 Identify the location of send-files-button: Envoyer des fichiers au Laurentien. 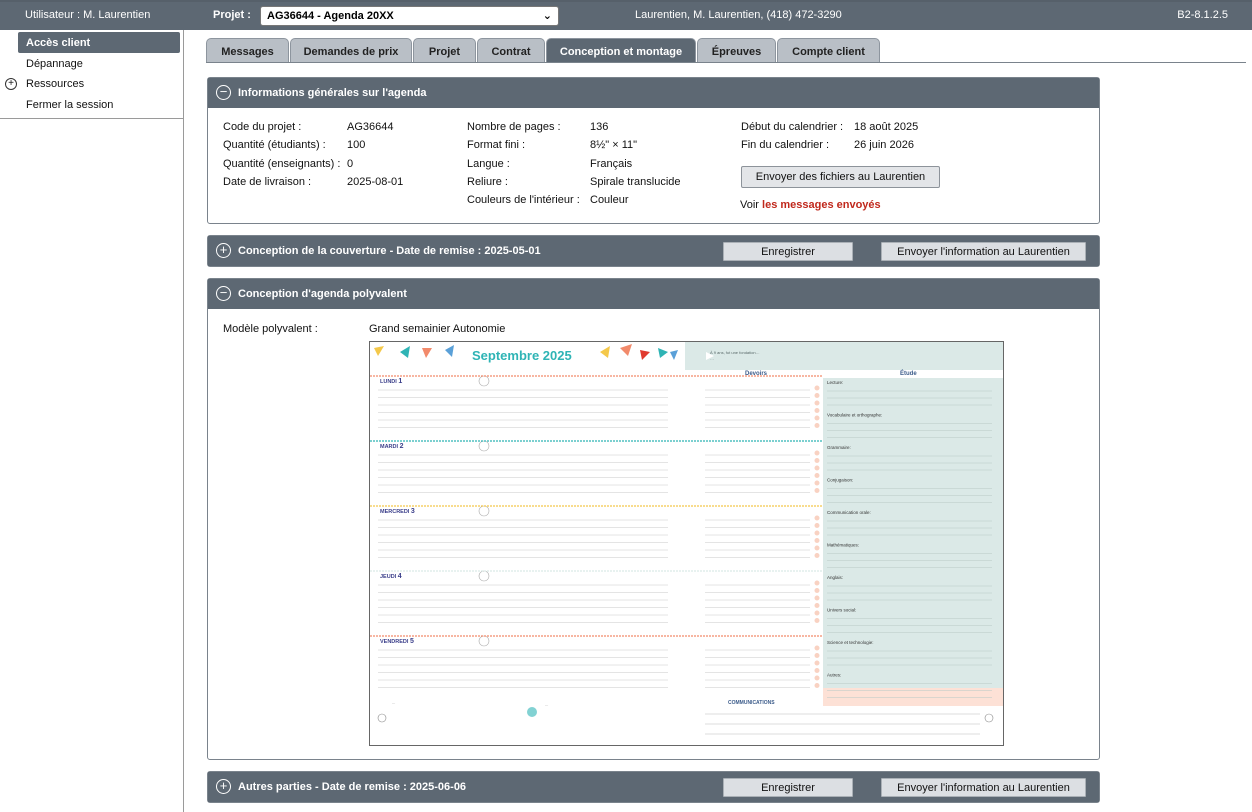
(840, 177).